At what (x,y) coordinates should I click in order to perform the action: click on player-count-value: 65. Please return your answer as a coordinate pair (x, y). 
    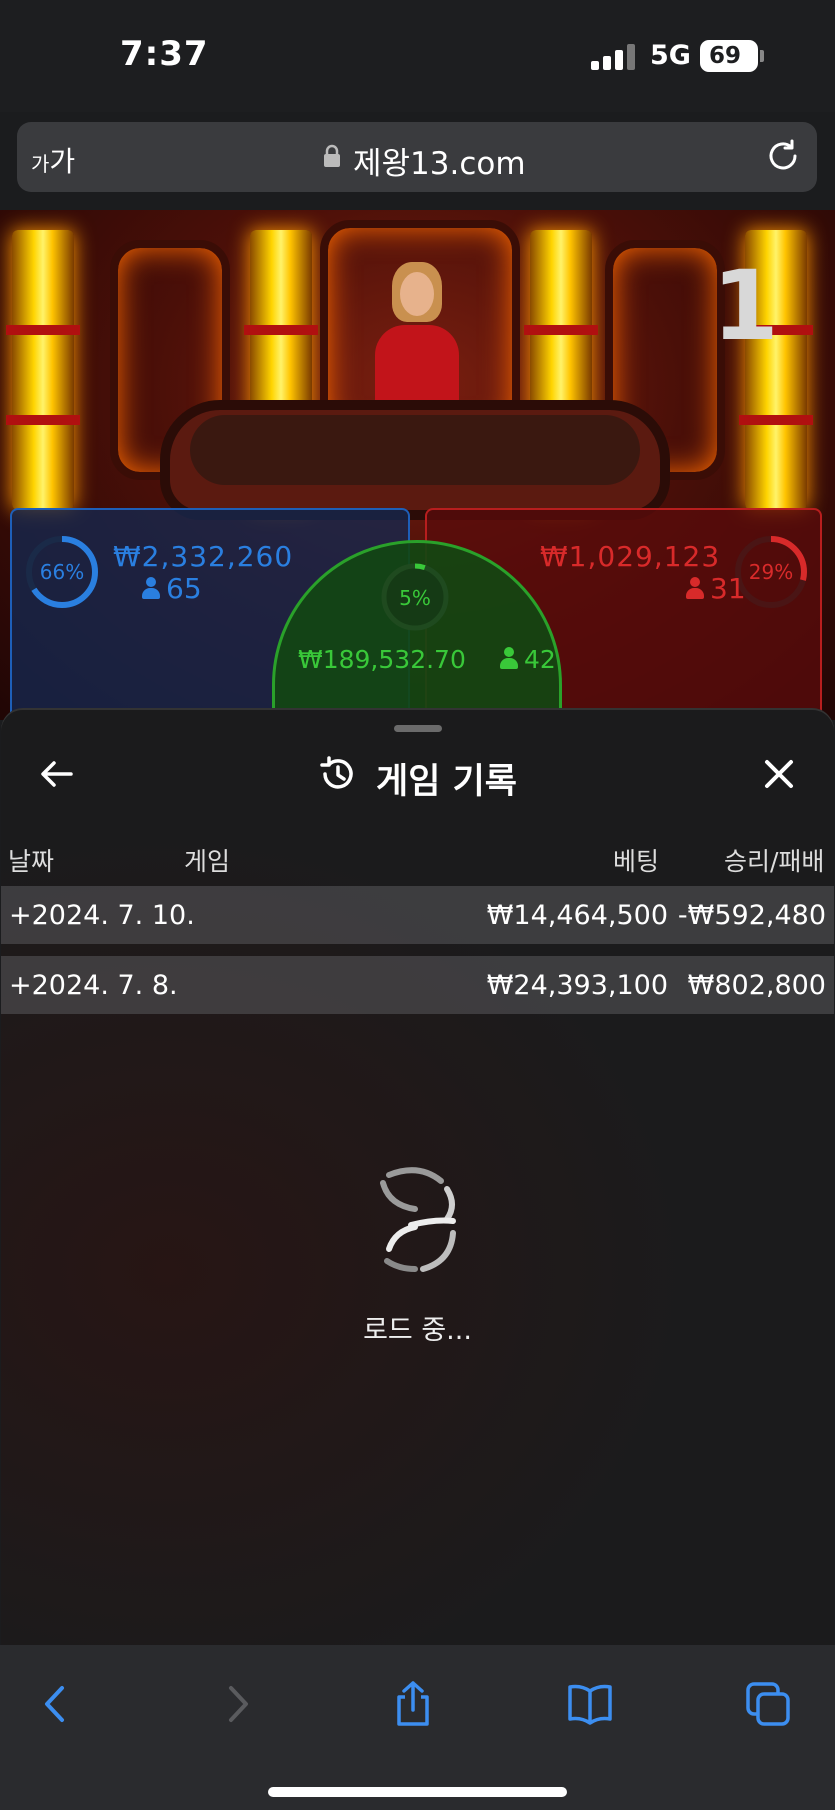
    Looking at the image, I should click on (184, 588).